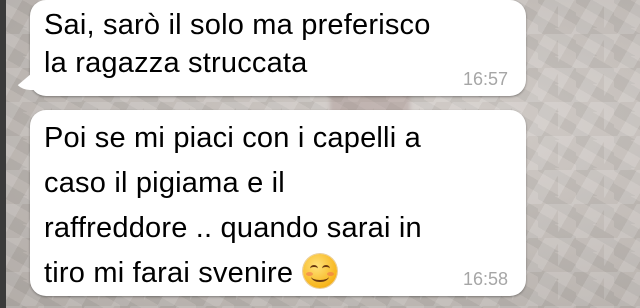 The image size is (640, 308). I want to click on message-time-1: 16:57, so click(485, 79).